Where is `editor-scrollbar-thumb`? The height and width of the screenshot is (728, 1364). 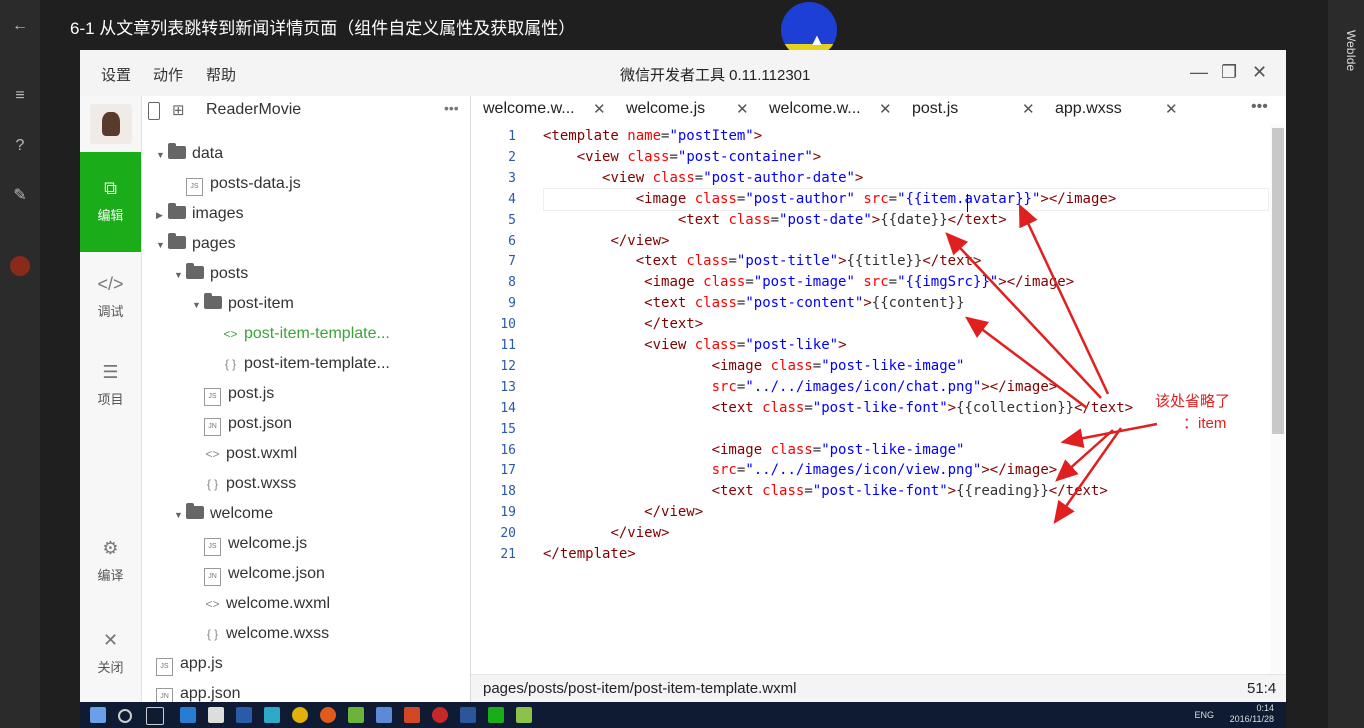 editor-scrollbar-thumb is located at coordinates (1278, 281).